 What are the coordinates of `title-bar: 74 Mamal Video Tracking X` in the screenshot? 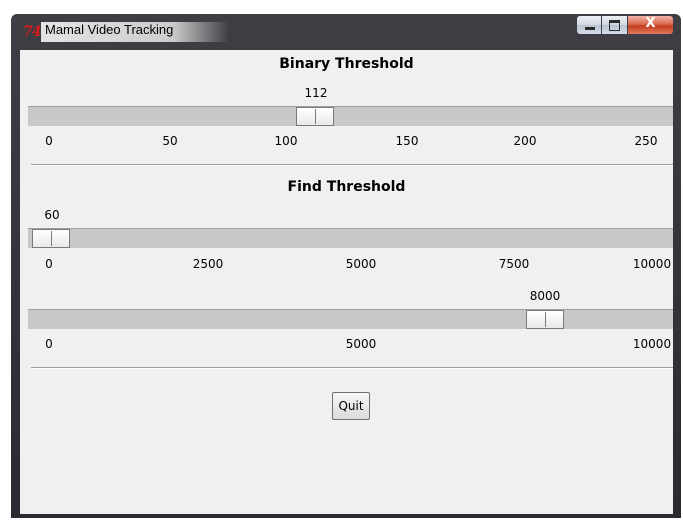 It's located at (346, 32).